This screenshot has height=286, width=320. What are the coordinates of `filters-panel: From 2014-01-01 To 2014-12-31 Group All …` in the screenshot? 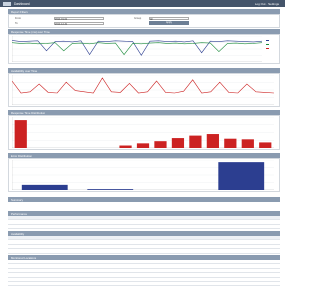 It's located at (144, 21).